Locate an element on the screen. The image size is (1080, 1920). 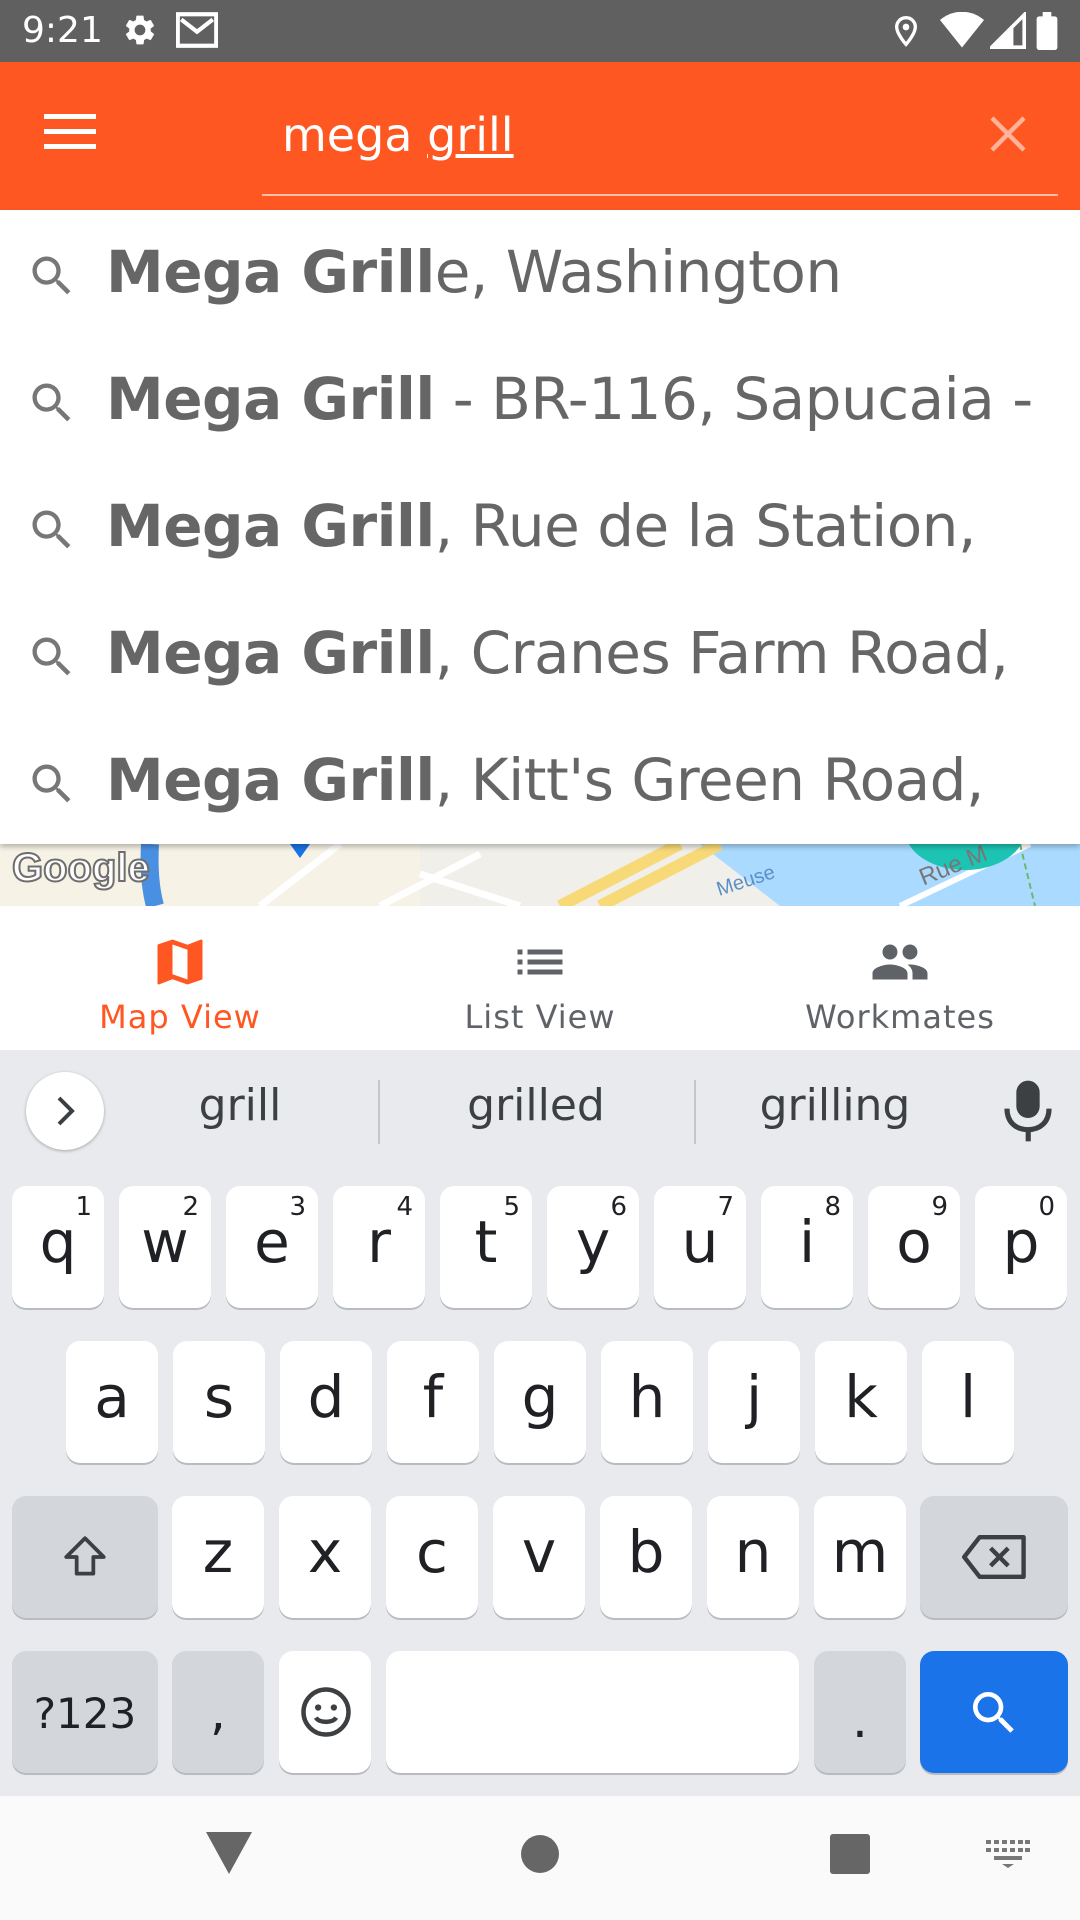
suggestion-rest: e, Washington is located at coordinates (638, 272).